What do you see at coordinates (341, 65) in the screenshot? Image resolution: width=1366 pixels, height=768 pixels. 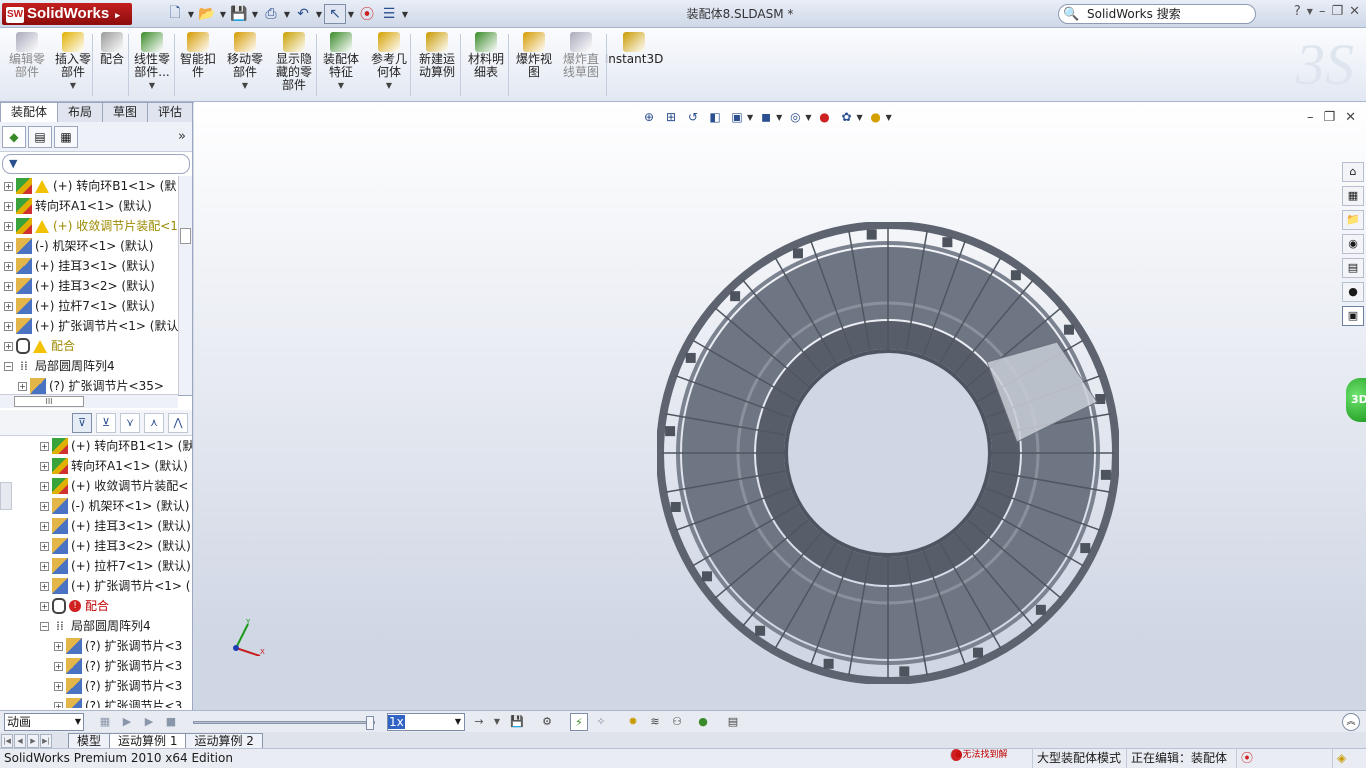 I see `assembly-features-button: 装配体 特征 ▼` at bounding box center [341, 65].